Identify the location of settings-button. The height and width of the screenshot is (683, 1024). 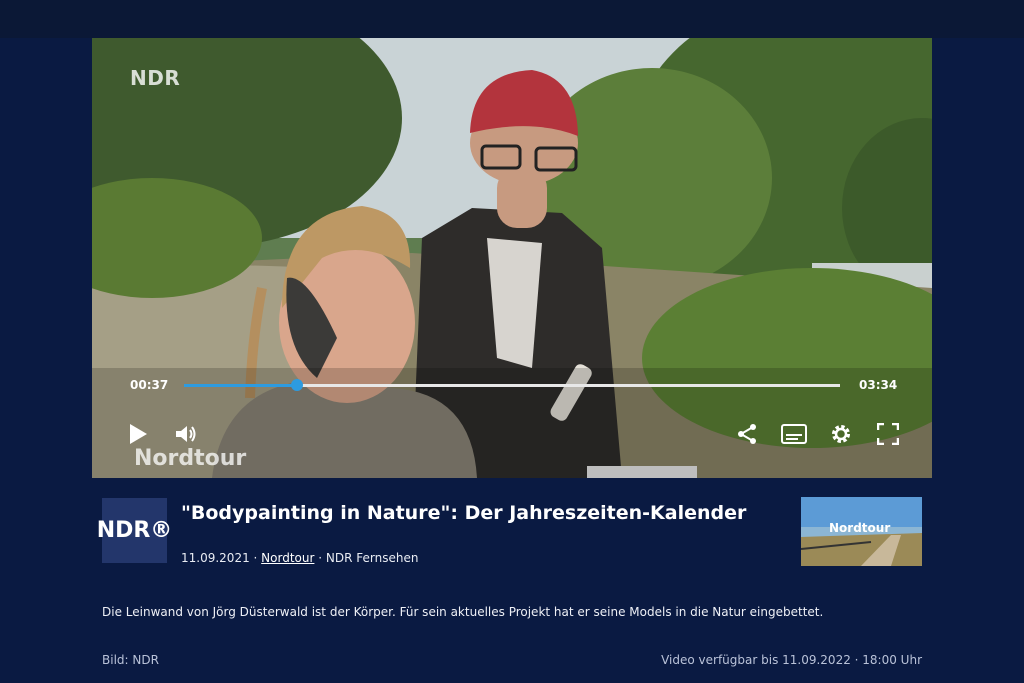
(841, 434).